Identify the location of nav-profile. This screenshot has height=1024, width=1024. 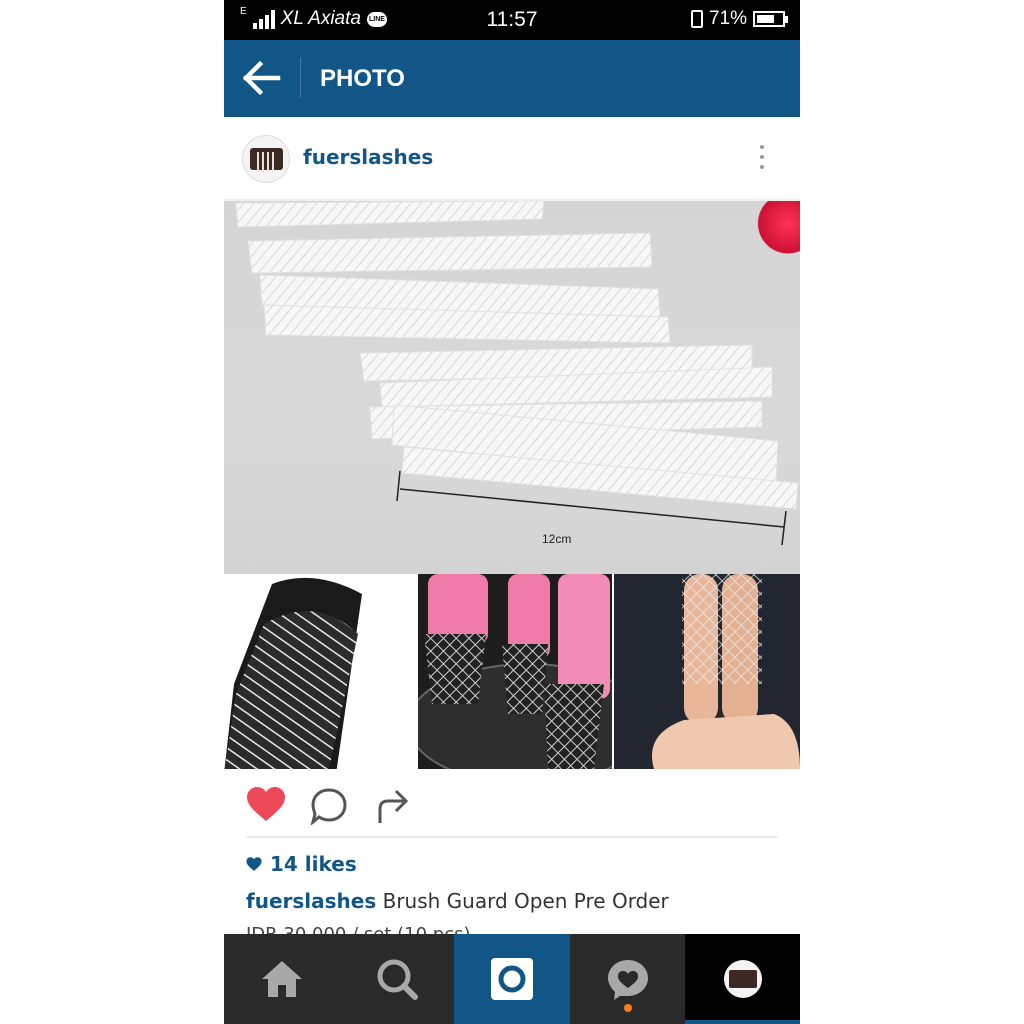
(742, 979).